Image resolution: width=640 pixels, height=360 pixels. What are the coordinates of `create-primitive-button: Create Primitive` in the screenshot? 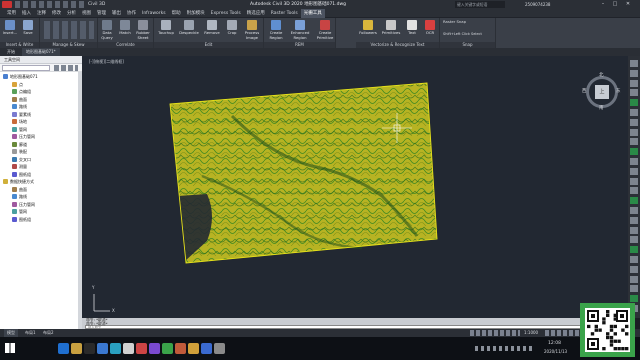 It's located at (325, 30).